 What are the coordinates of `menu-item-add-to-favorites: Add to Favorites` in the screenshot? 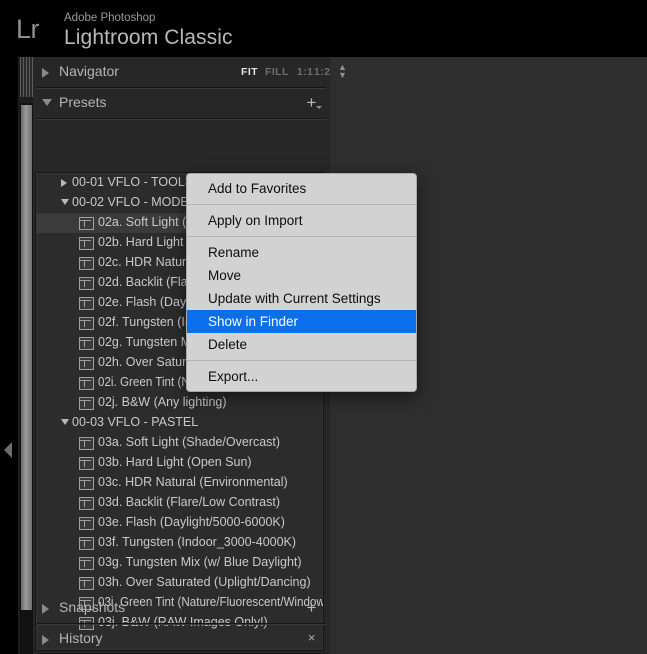 It's located at (301, 188).